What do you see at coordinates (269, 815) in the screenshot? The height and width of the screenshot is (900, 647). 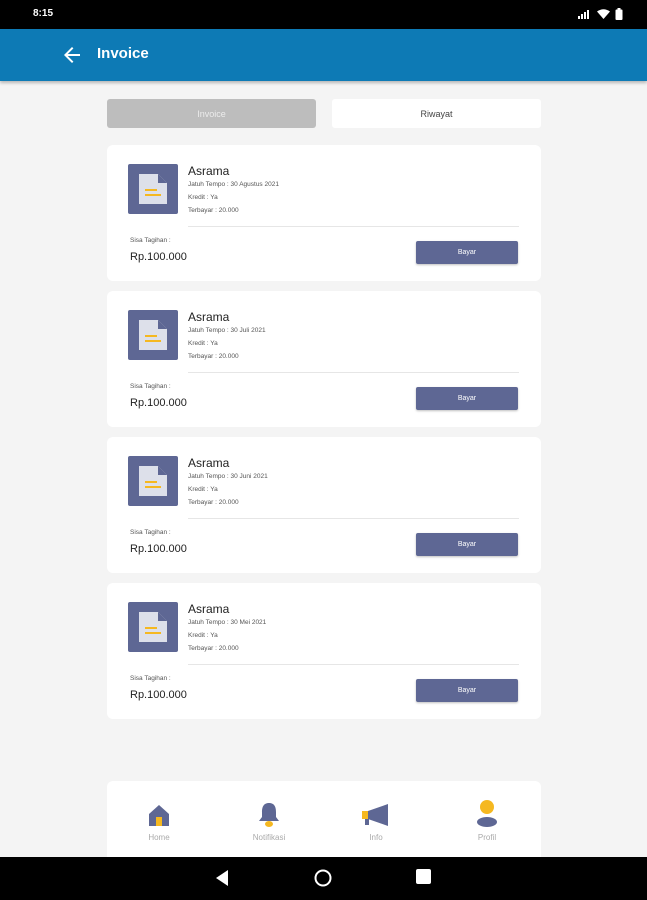 I see `bell-icon` at bounding box center [269, 815].